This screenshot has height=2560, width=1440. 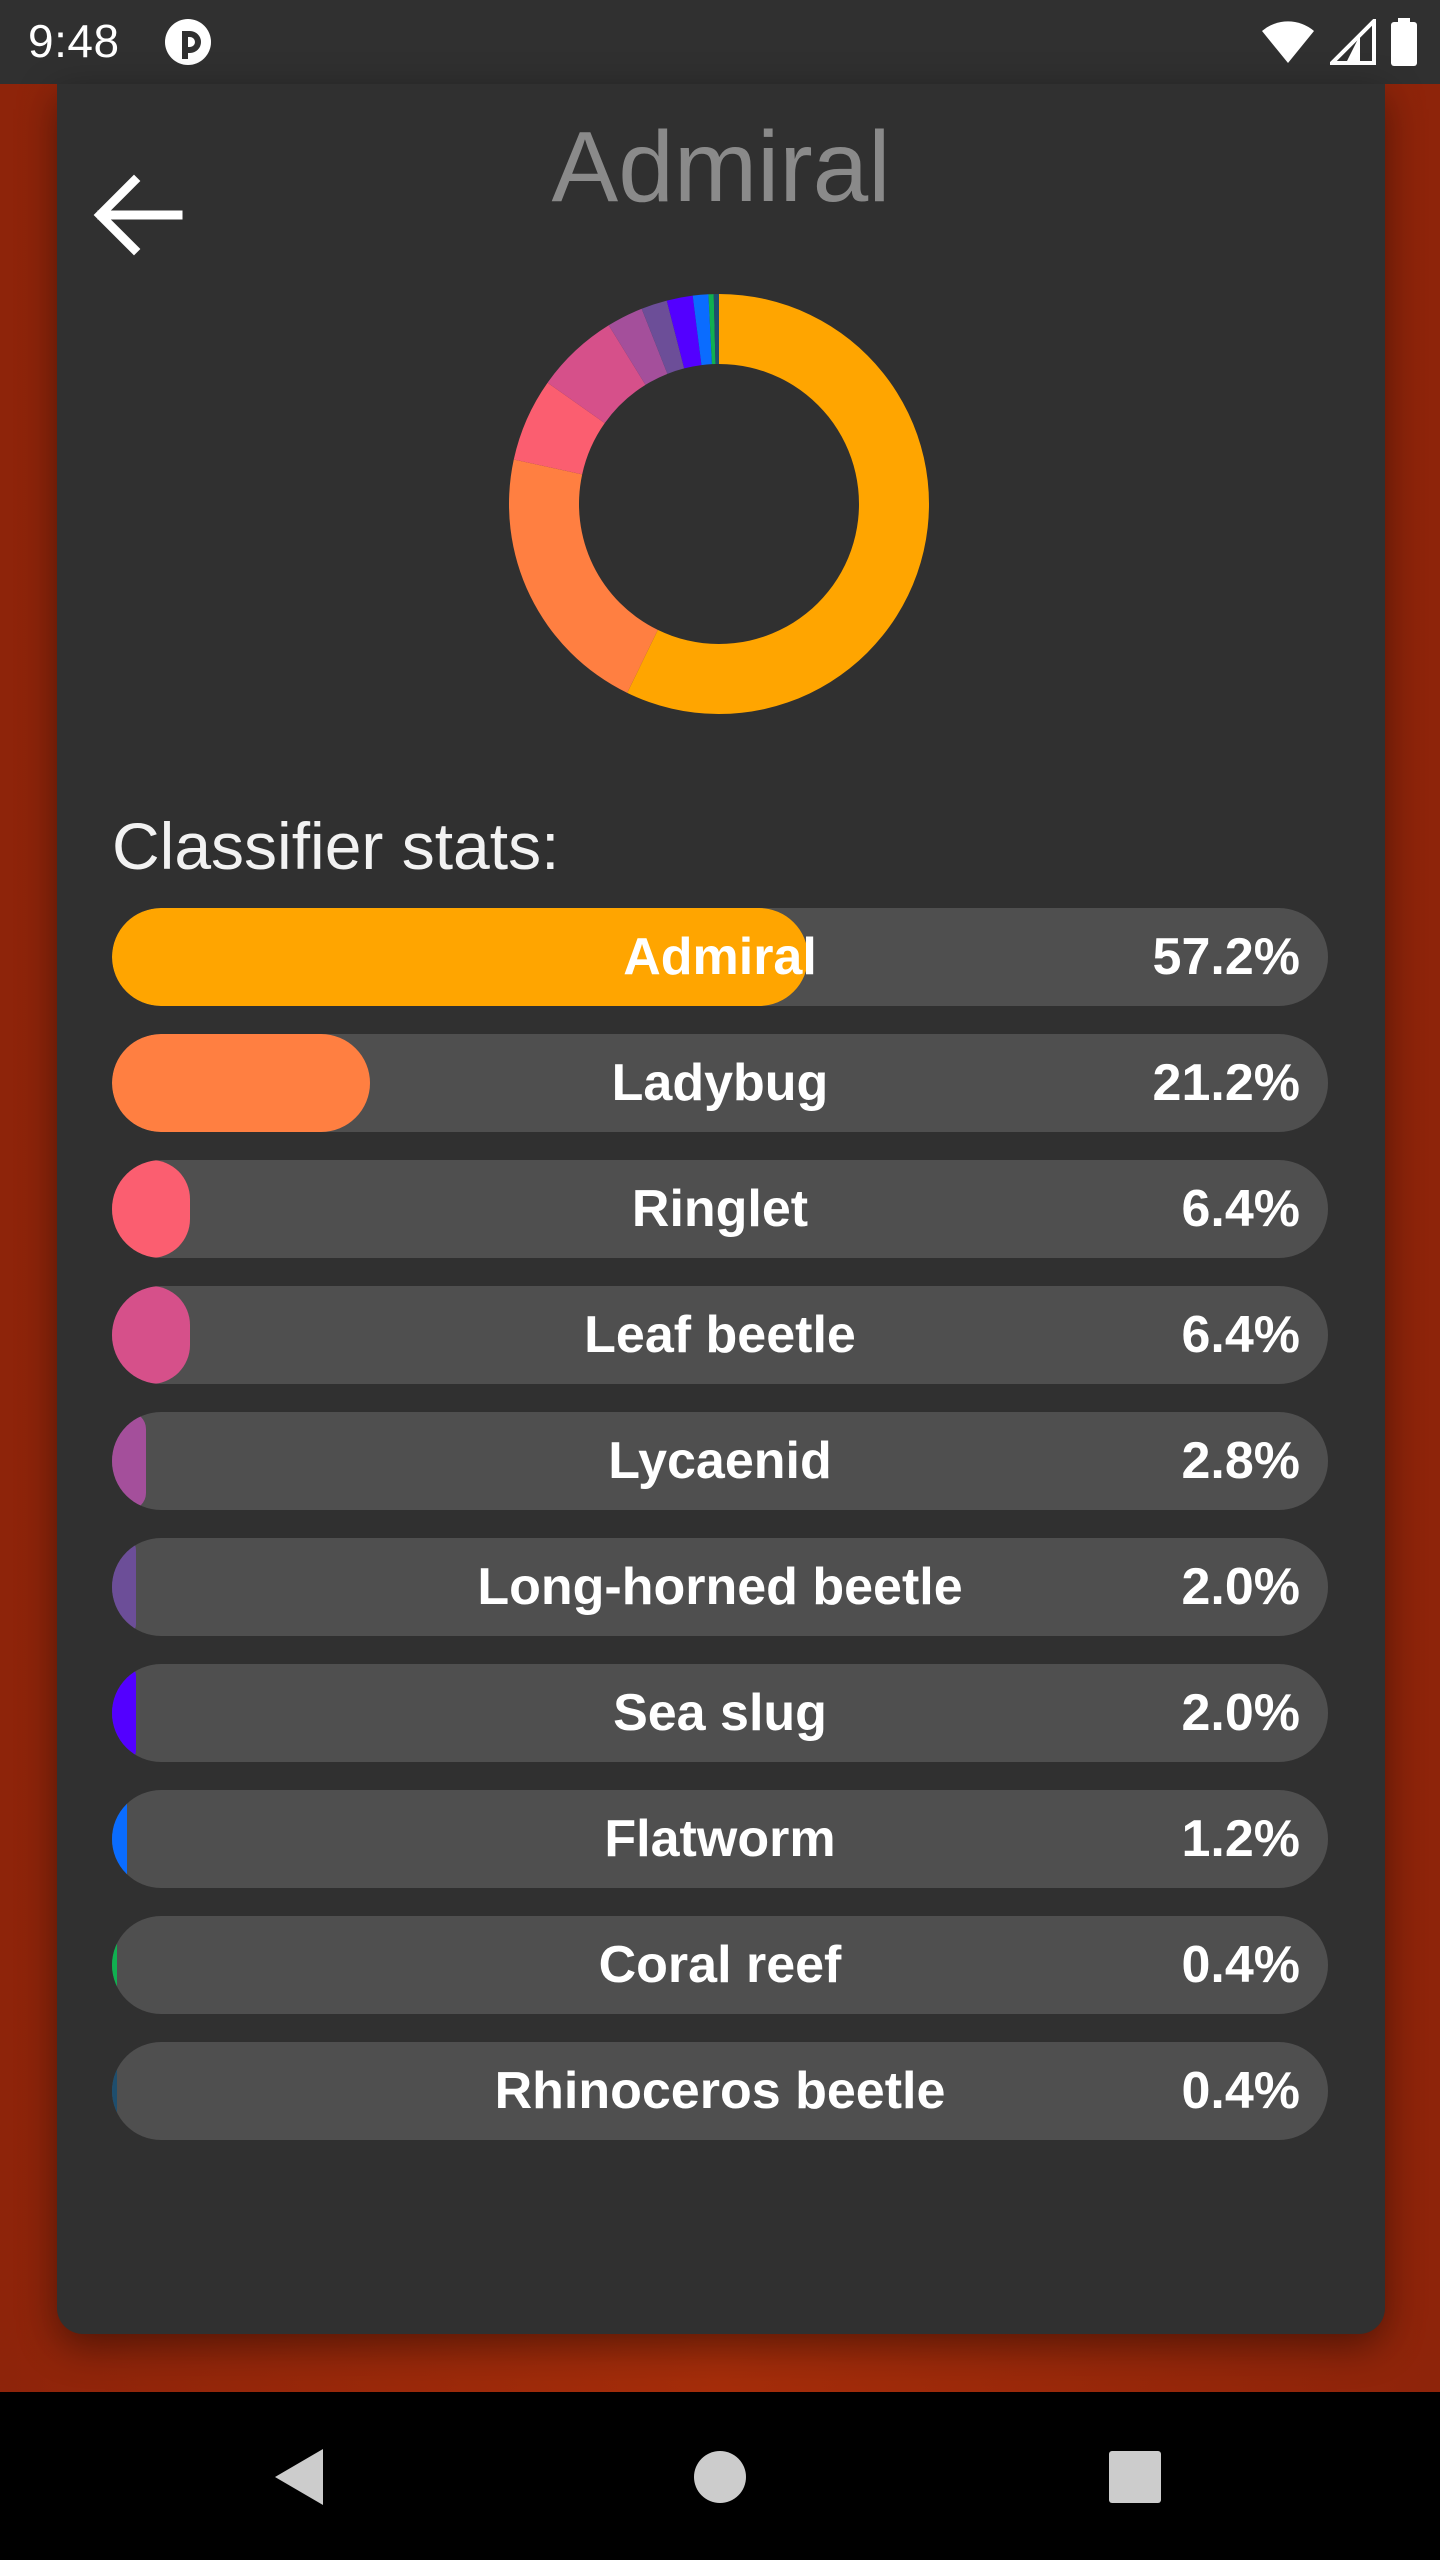 I want to click on stat-row: Rhinoceros beetle 0.4%, so click(x=720, y=2091).